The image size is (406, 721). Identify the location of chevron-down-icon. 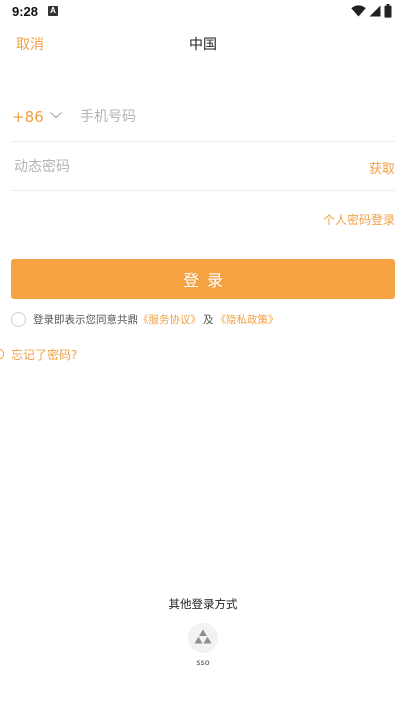
(56, 115).